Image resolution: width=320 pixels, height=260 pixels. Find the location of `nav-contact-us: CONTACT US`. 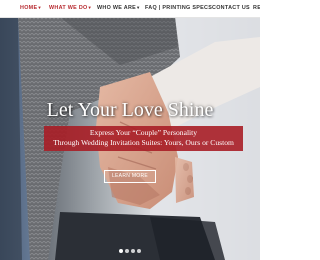

nav-contact-us: CONTACT US is located at coordinates (231, 8).